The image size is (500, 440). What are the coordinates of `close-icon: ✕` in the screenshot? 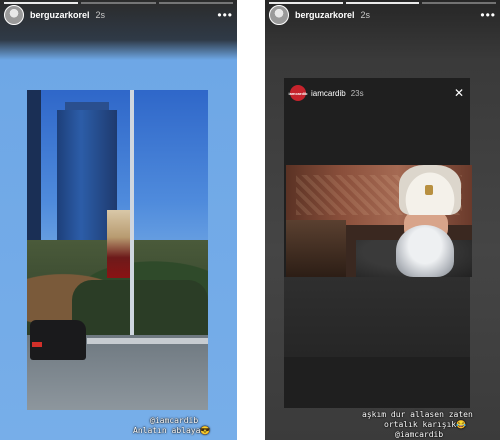 It's located at (459, 93).